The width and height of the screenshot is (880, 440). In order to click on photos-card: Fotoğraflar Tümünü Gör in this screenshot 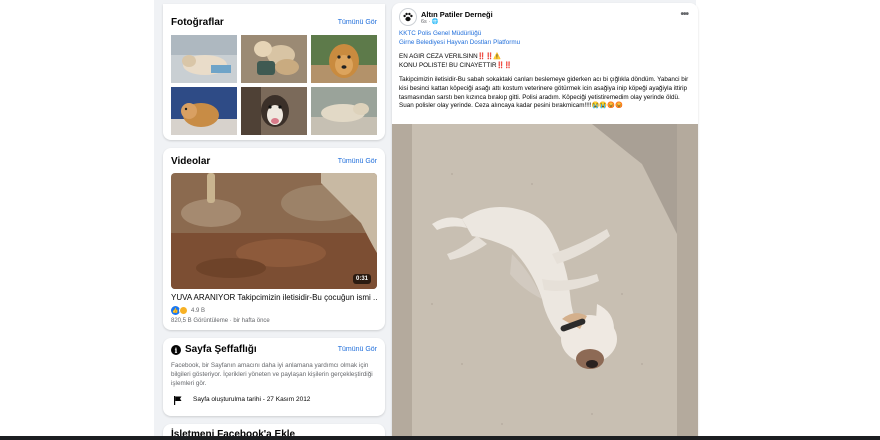, I will do `click(274, 72)`.